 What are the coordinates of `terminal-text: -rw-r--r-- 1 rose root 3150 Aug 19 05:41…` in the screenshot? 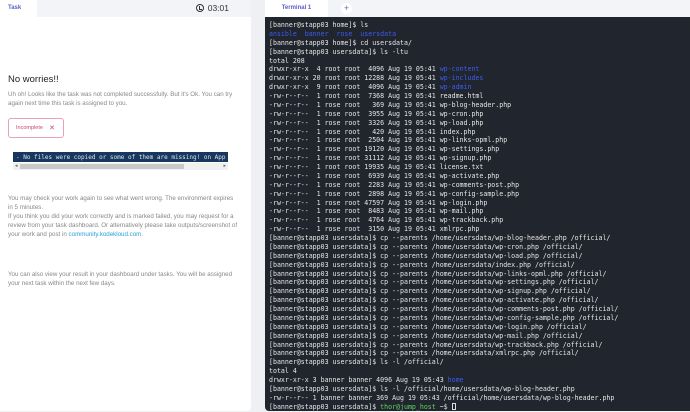 It's located at (374, 229).